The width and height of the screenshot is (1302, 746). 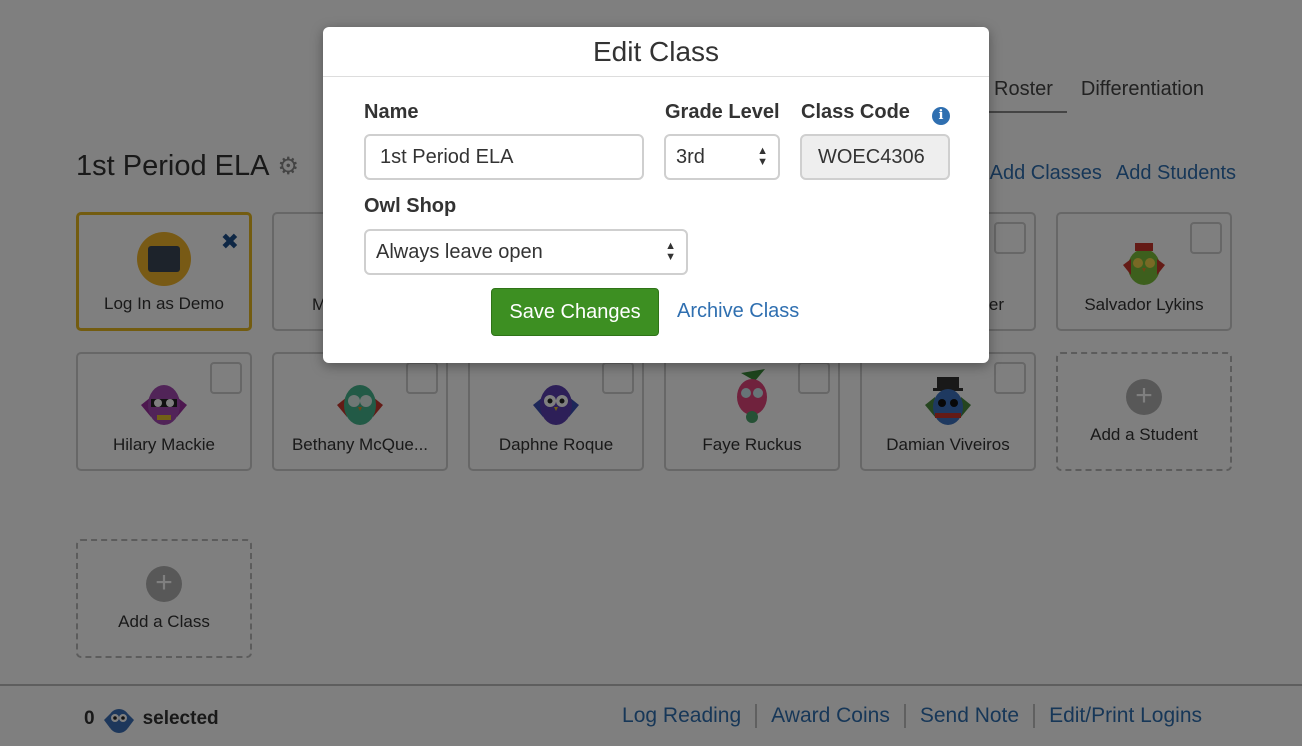 I want to click on archive-class-link: Archive Class, so click(x=738, y=311).